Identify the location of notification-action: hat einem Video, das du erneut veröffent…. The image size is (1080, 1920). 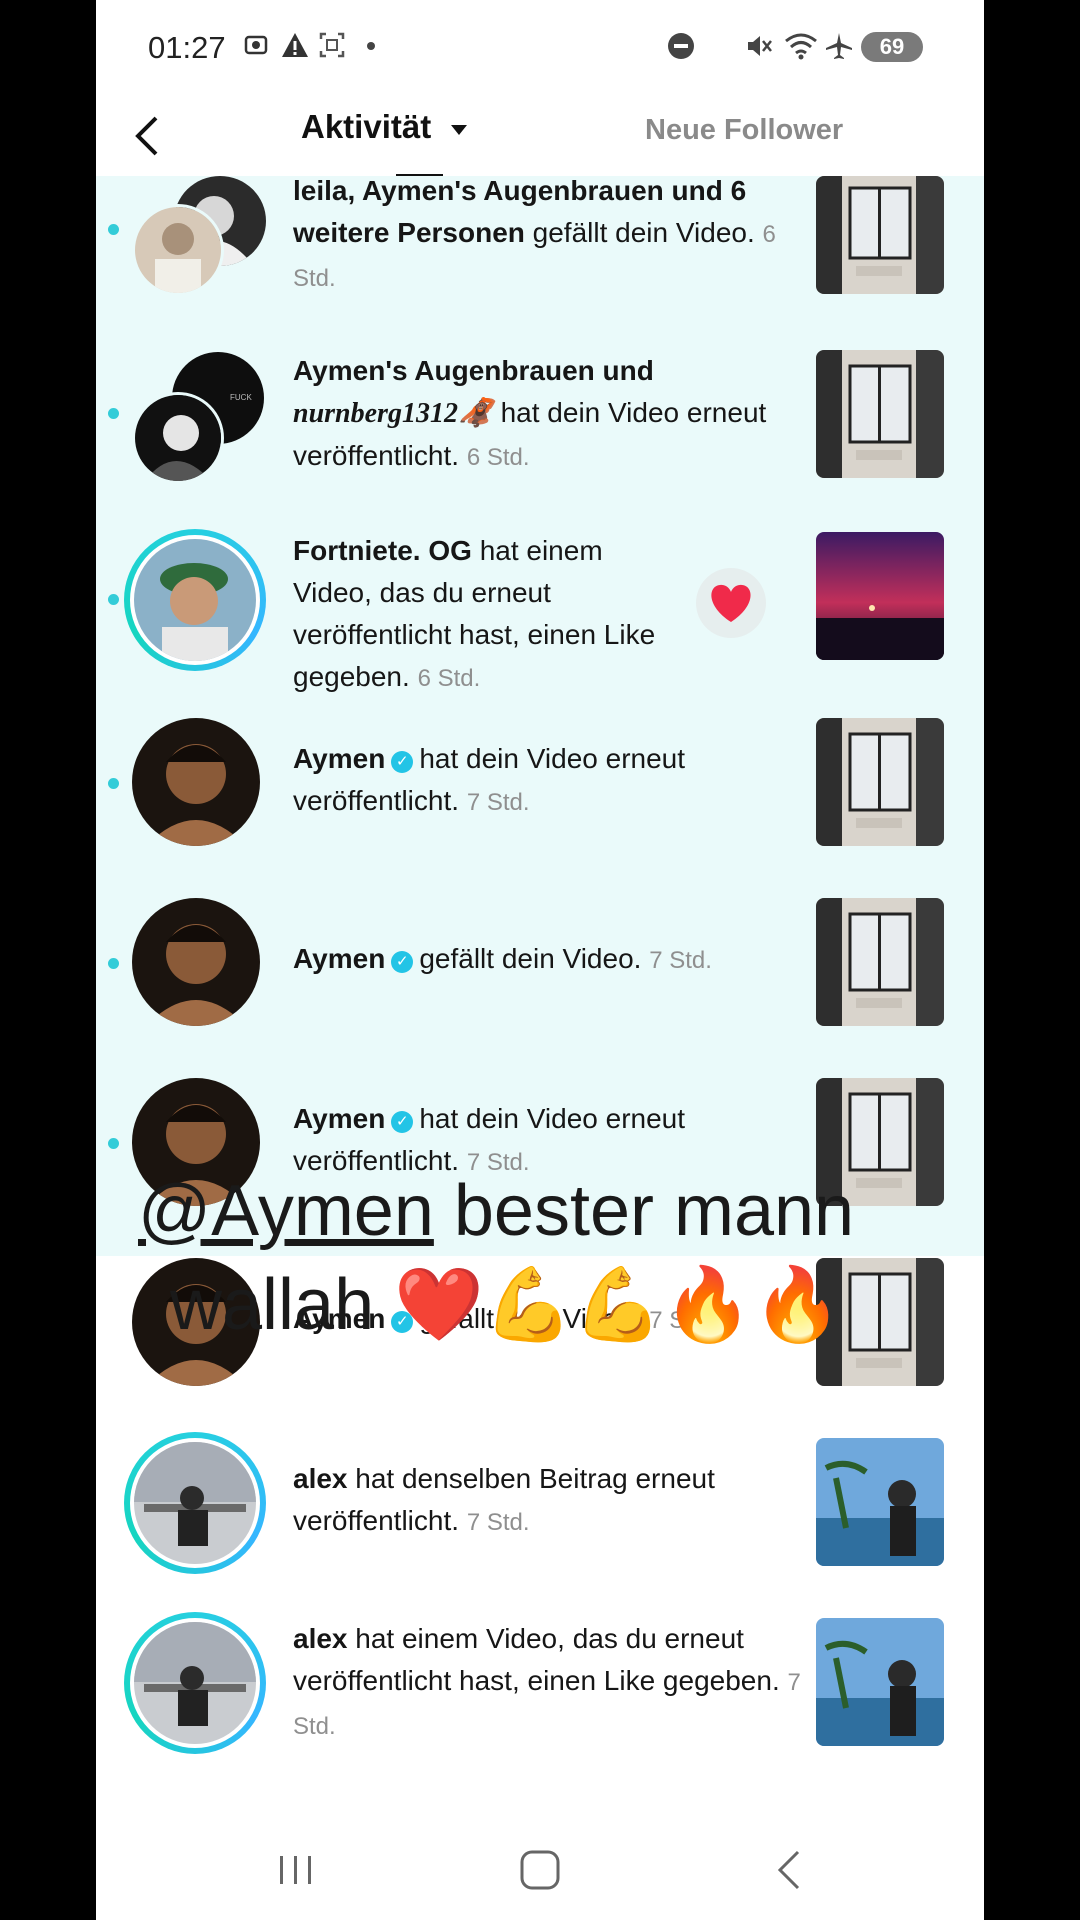
(536, 1659).